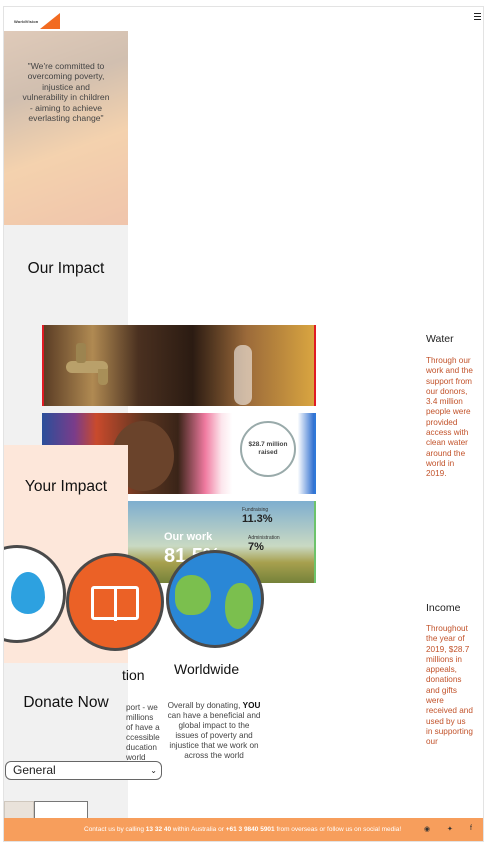 This screenshot has height=842, width=497. Describe the element at coordinates (477, 17) in the screenshot. I see `hamburger-icon` at that location.